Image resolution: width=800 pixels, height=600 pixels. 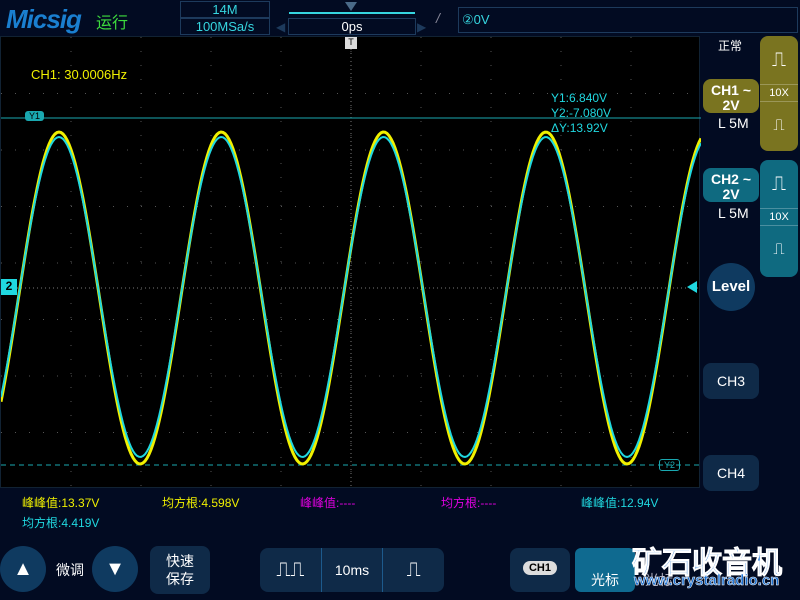 I want to click on ch2-button: CH2 ~2V, so click(x=731, y=185).